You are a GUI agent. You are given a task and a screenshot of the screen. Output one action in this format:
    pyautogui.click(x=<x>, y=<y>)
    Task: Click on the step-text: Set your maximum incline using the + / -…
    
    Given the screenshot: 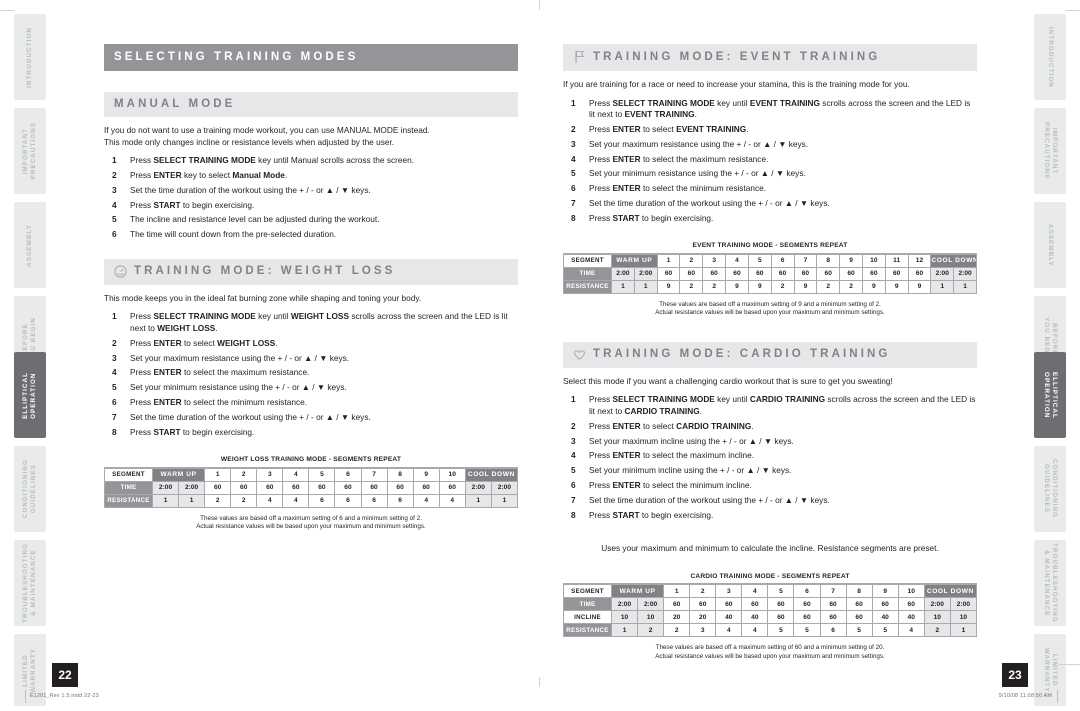 What is the action you would take?
    pyautogui.click(x=691, y=440)
    